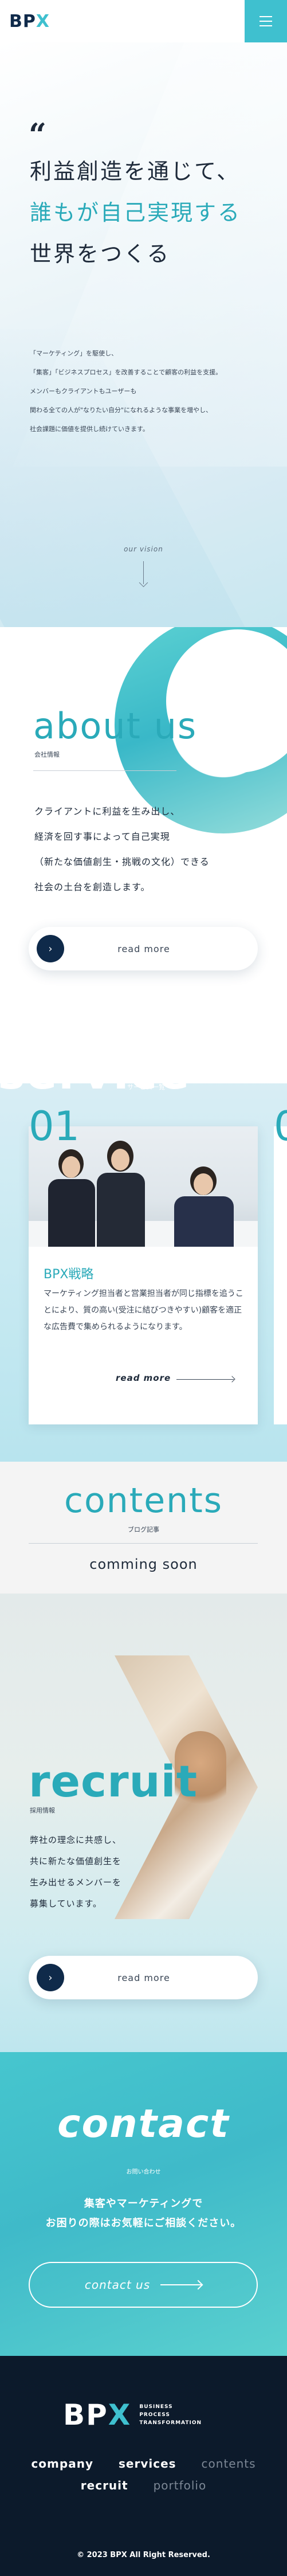 The image size is (287, 2576). I want to click on footer-nav-row: company services contents, so click(143, 2464).